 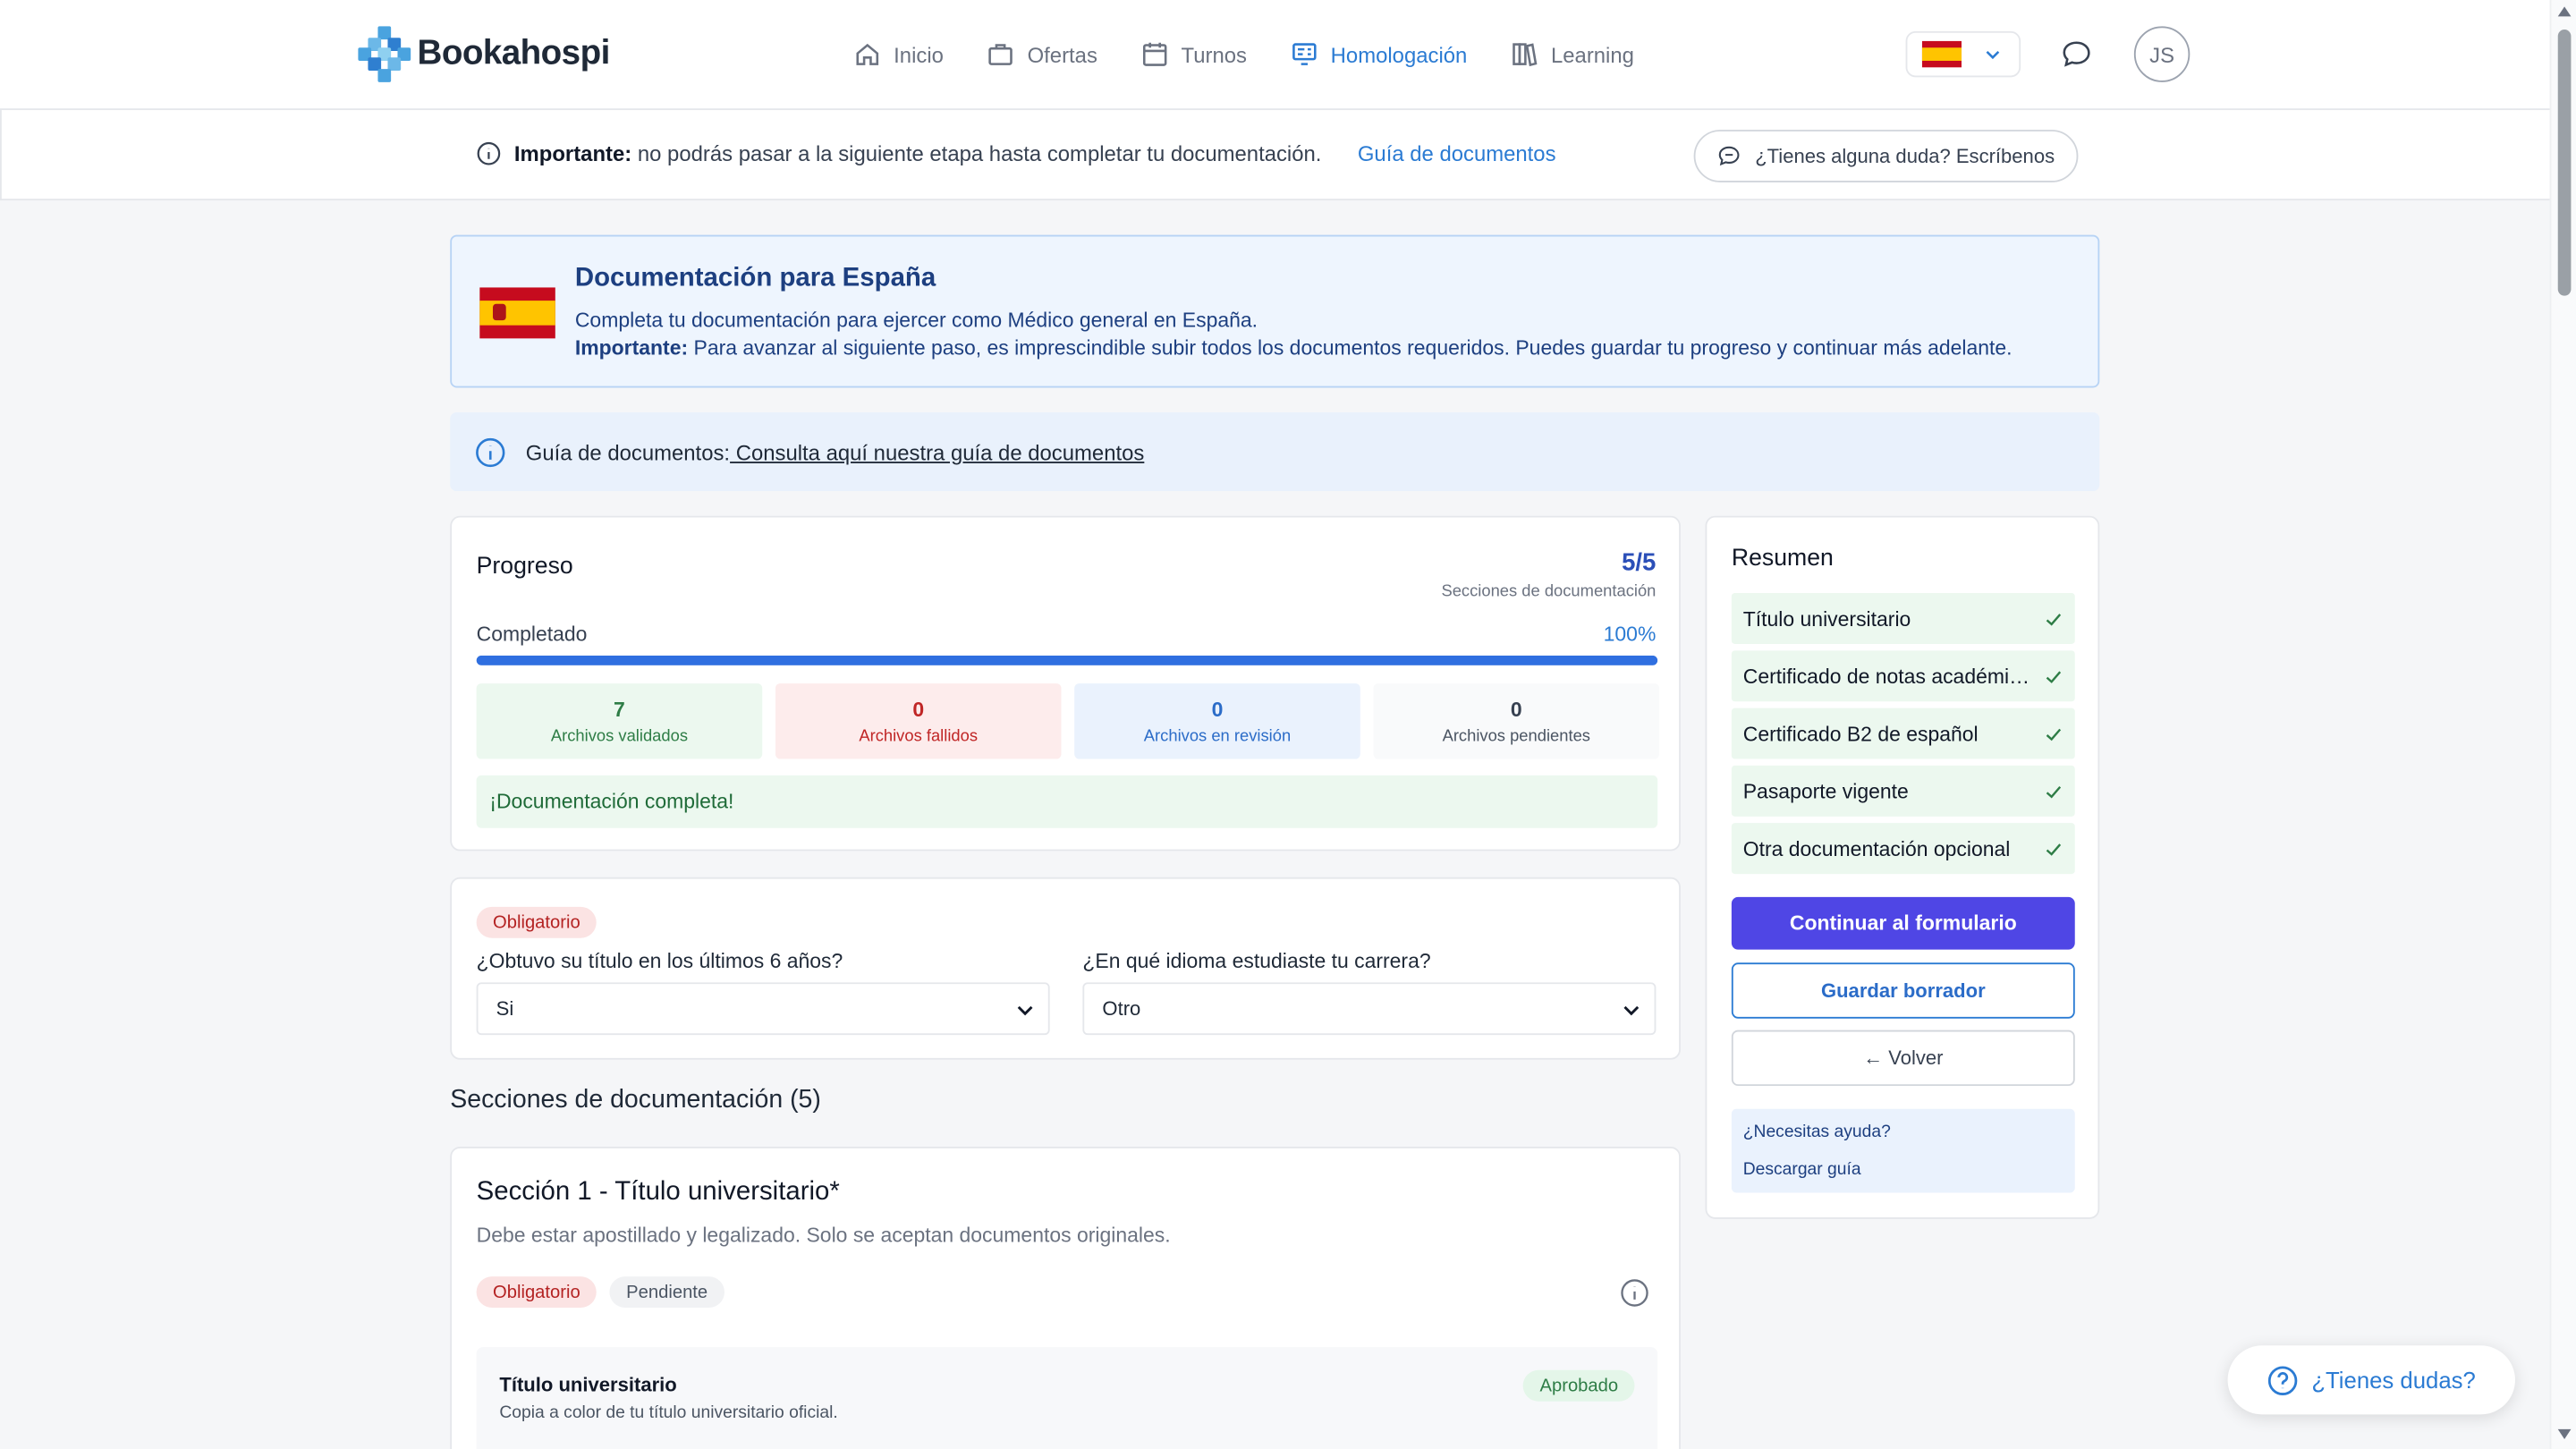 I want to click on download-guide-link: Descargar guía, so click(x=1802, y=1170).